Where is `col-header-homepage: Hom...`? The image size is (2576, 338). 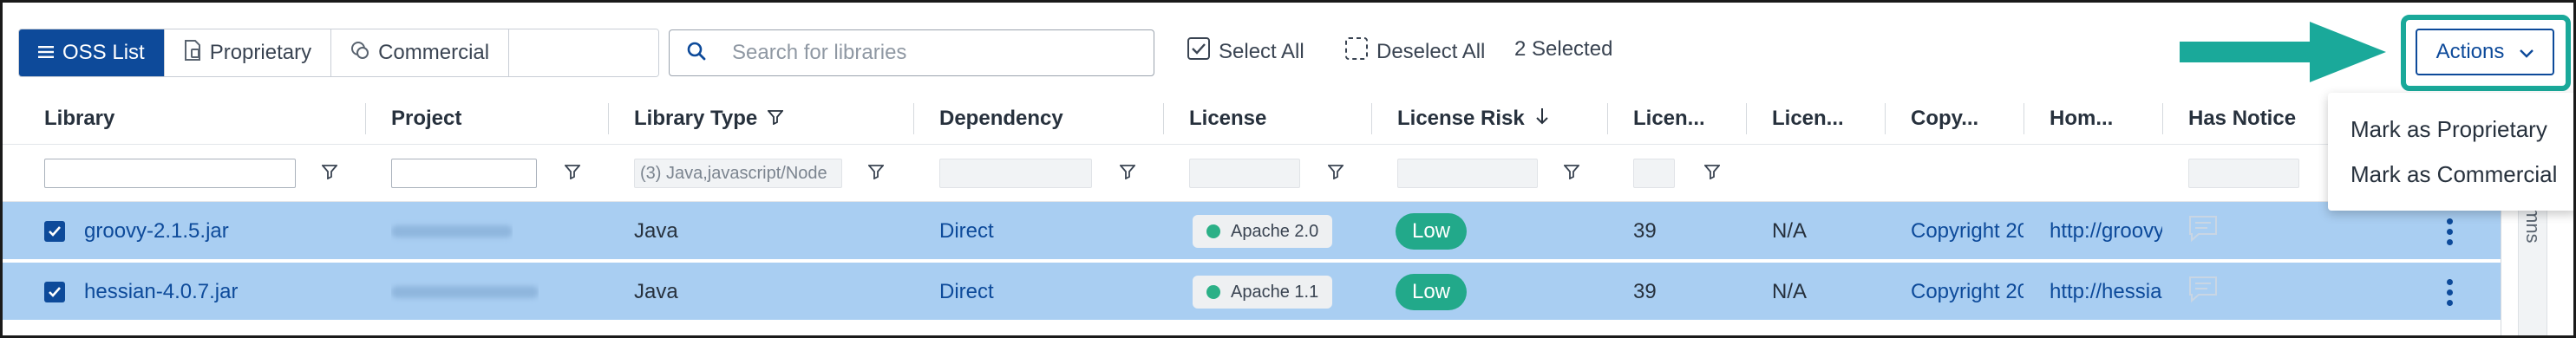 col-header-homepage: Hom... is located at coordinates (2068, 119).